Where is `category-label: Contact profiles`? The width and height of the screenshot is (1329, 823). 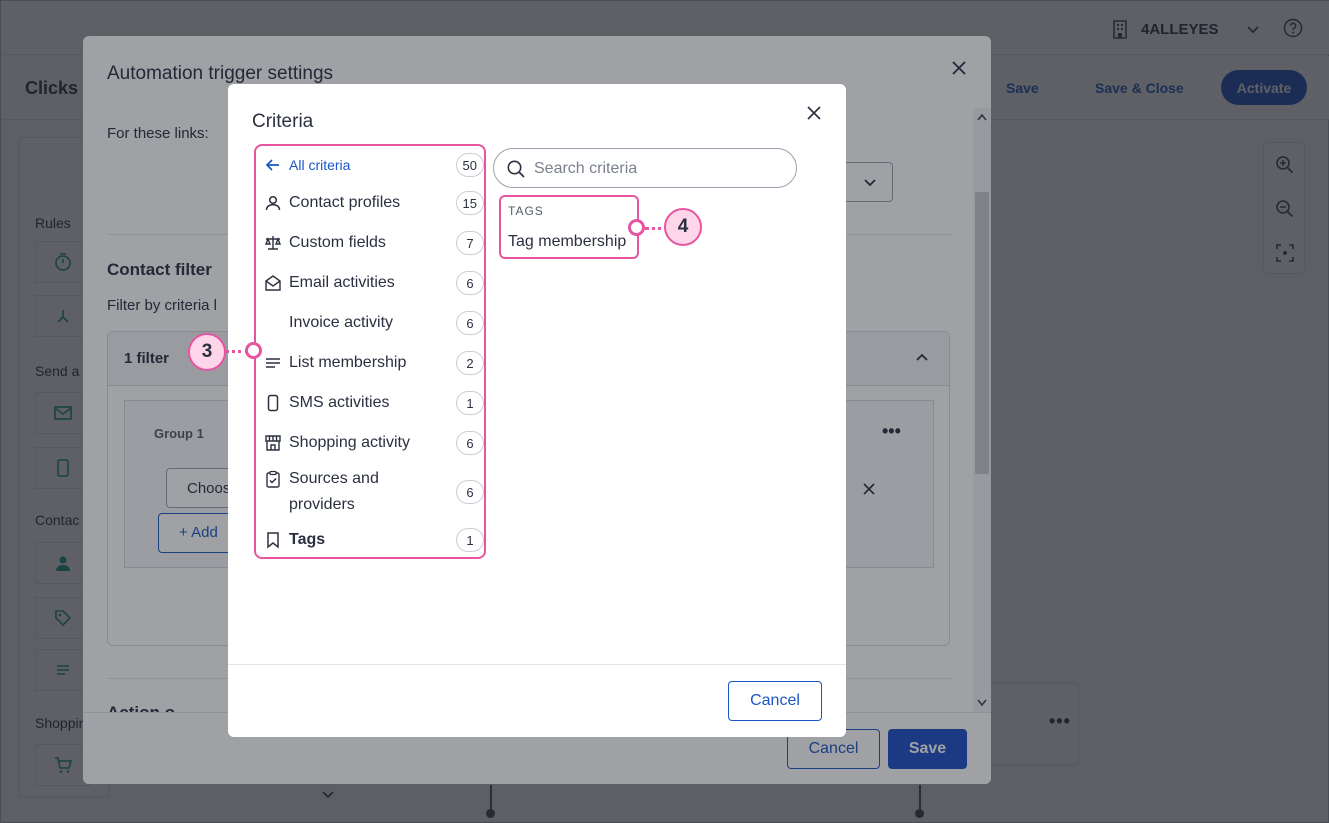 category-label: Contact profiles is located at coordinates (345, 202).